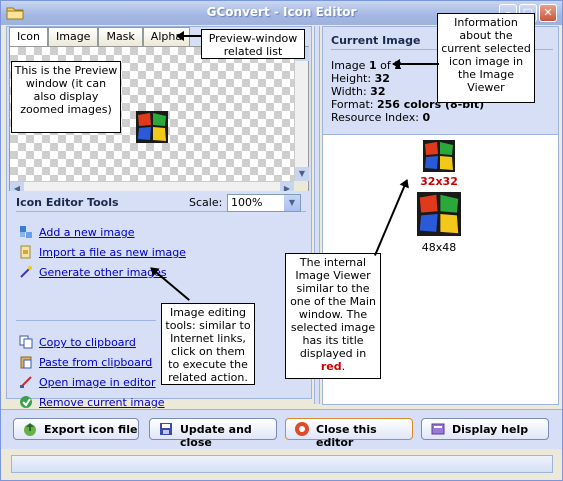 The width and height of the screenshot is (563, 481). What do you see at coordinates (358, 91) in the screenshot?
I see `width-line: Width: 32` at bounding box center [358, 91].